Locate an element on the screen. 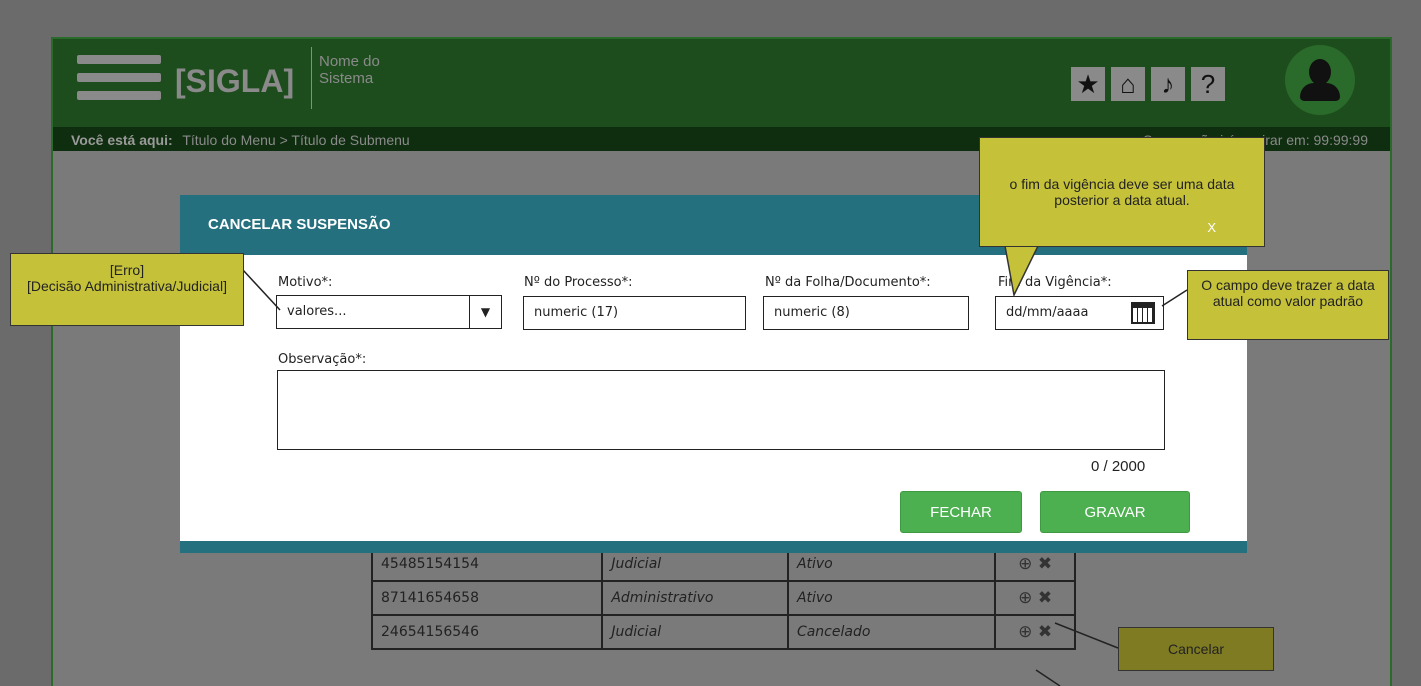 The width and height of the screenshot is (1421, 686). cancelar-note-text: Cancelar is located at coordinates (1196, 649).